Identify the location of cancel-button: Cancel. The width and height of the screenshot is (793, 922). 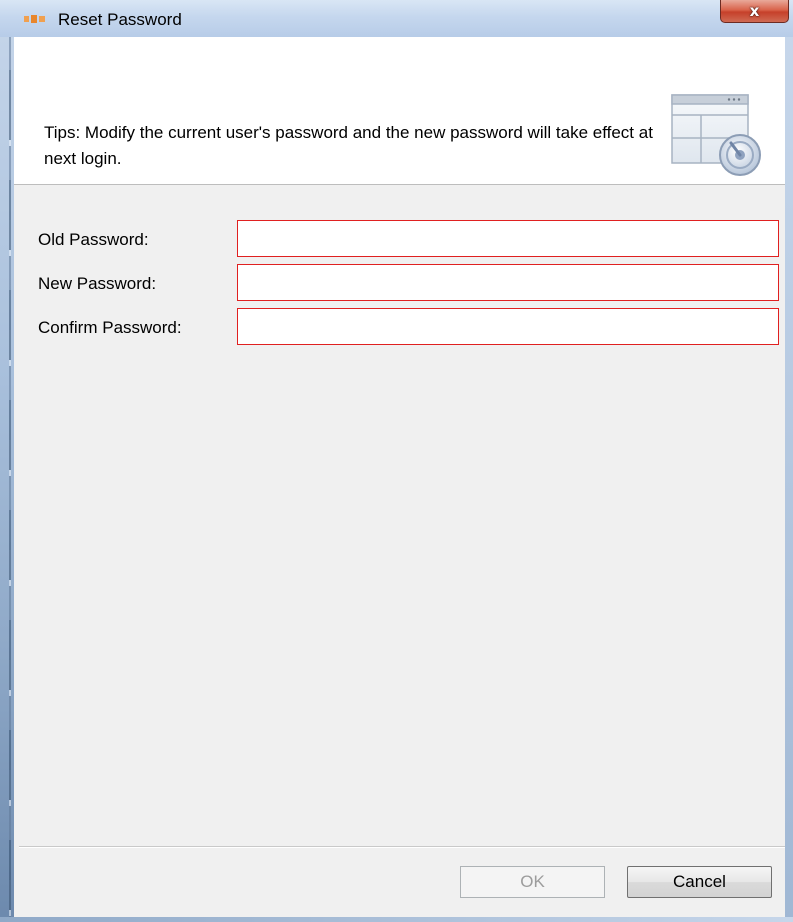
(699, 882).